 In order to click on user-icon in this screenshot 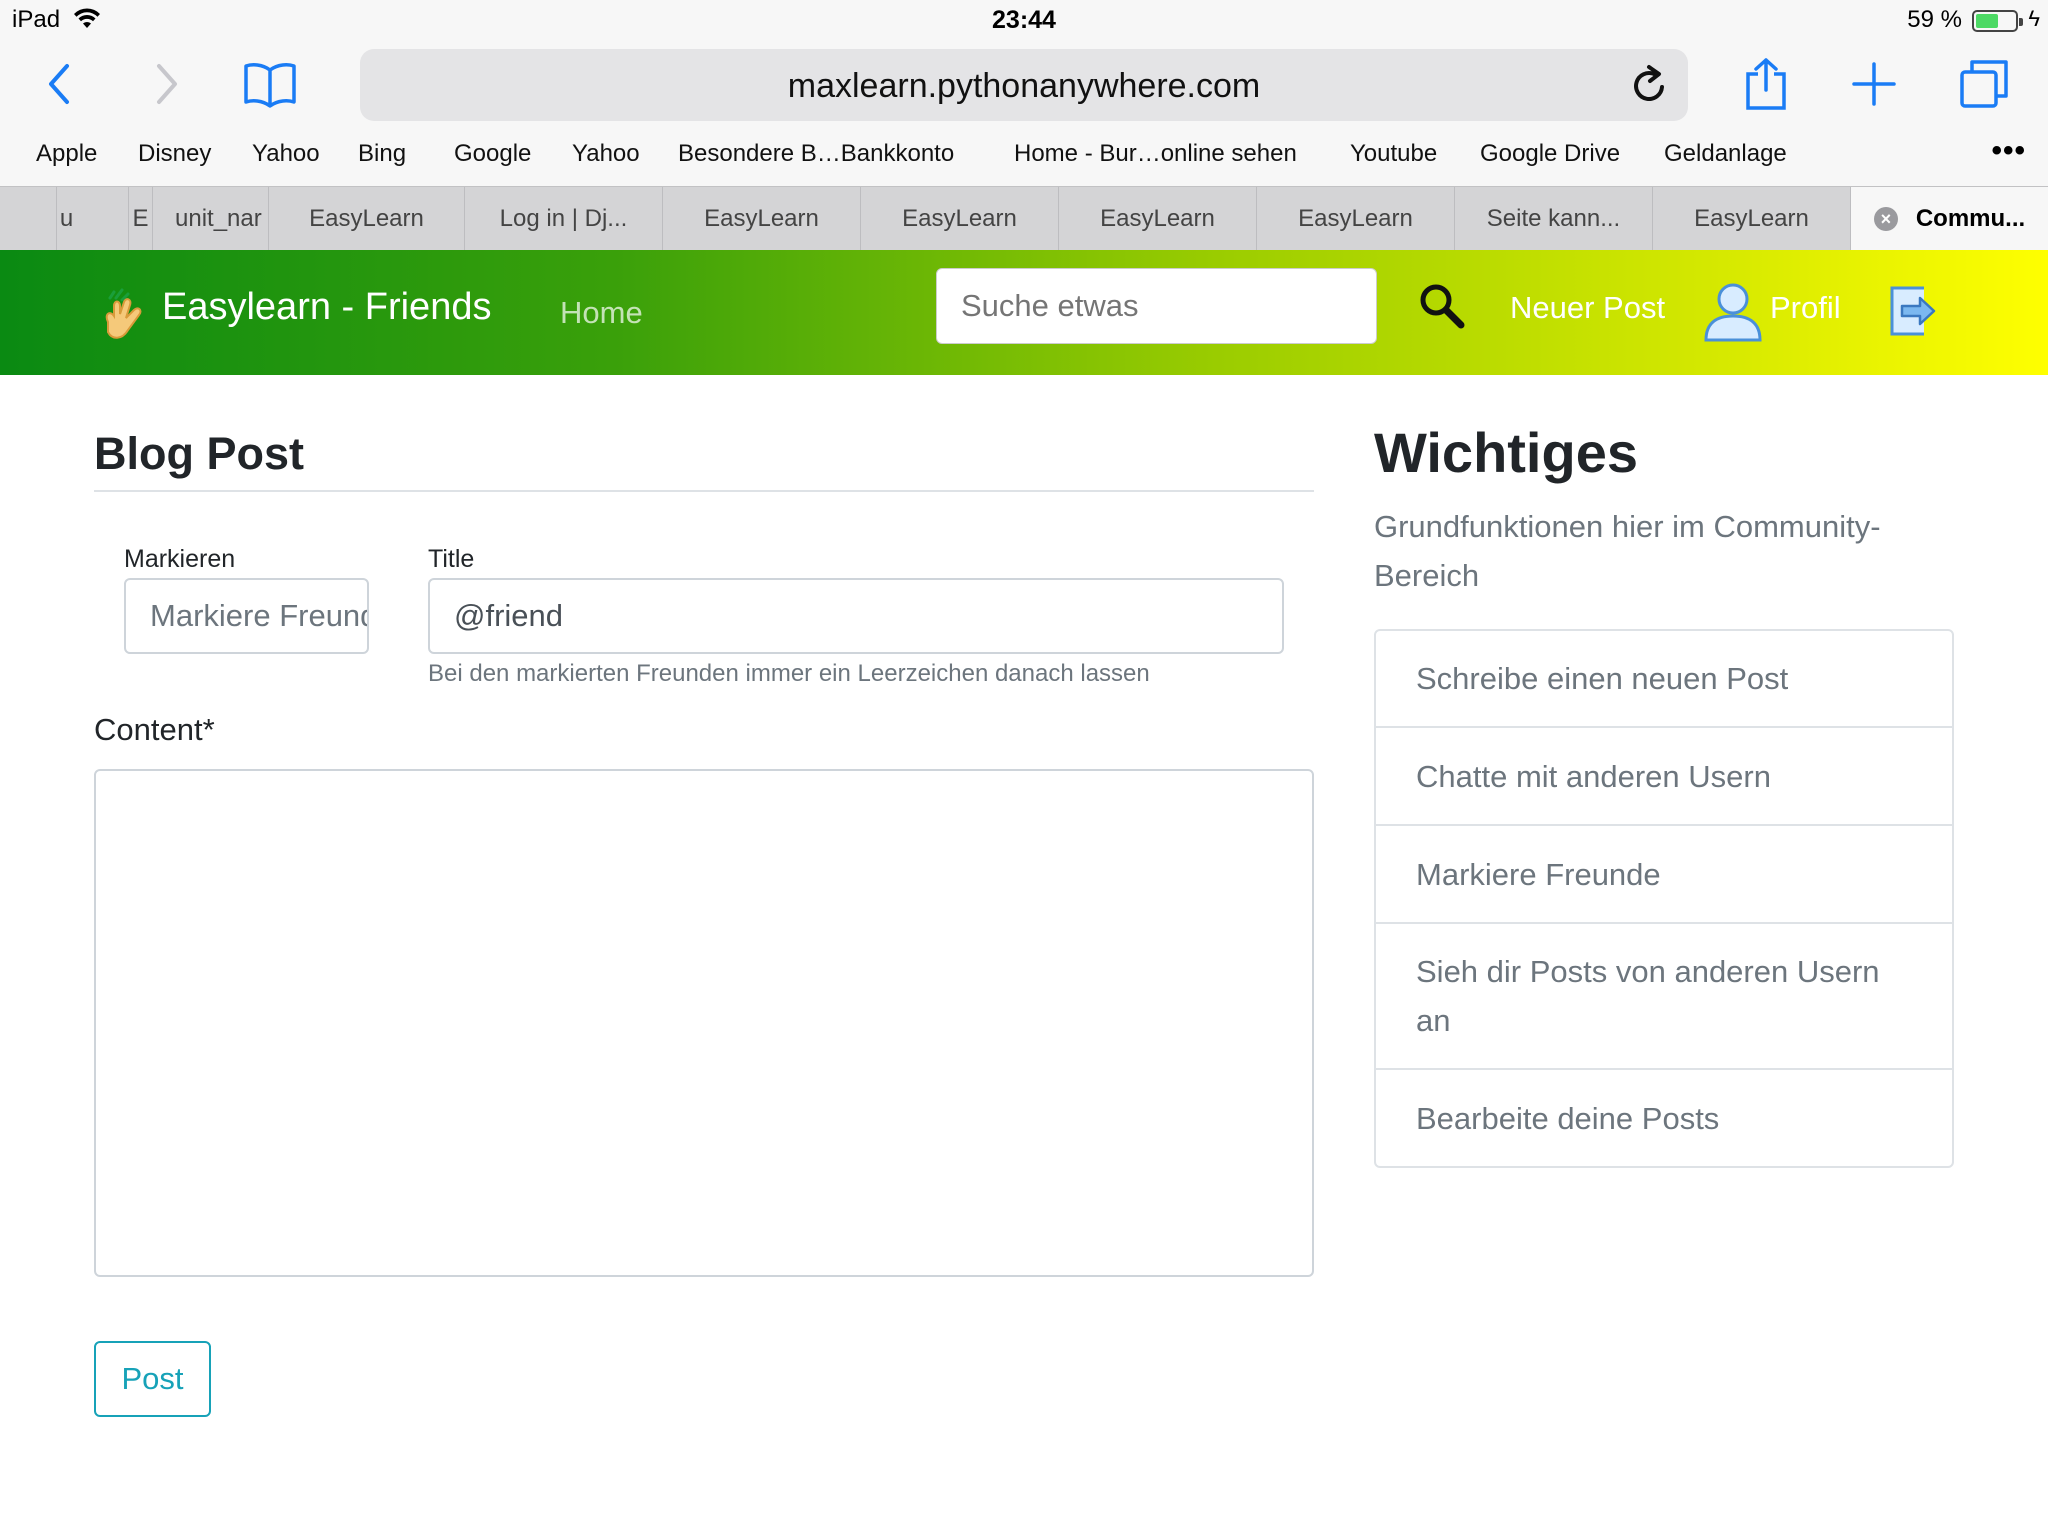, I will do `click(1733, 312)`.